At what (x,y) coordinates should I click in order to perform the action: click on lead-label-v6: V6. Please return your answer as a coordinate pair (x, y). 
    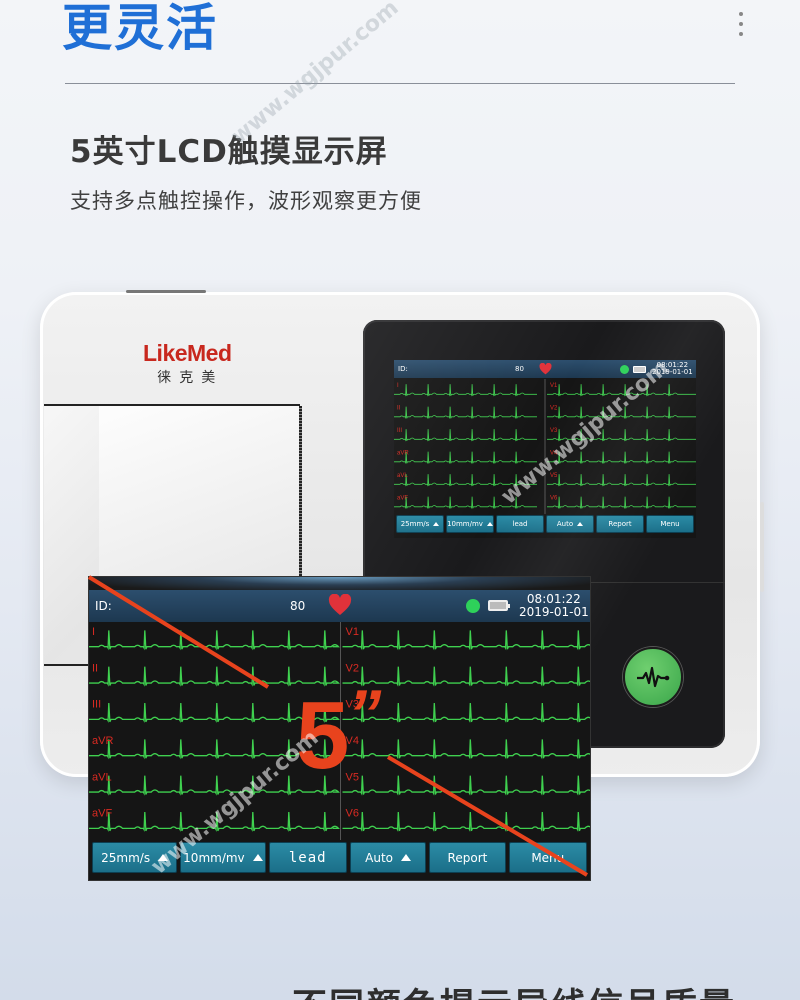
    Looking at the image, I should click on (352, 814).